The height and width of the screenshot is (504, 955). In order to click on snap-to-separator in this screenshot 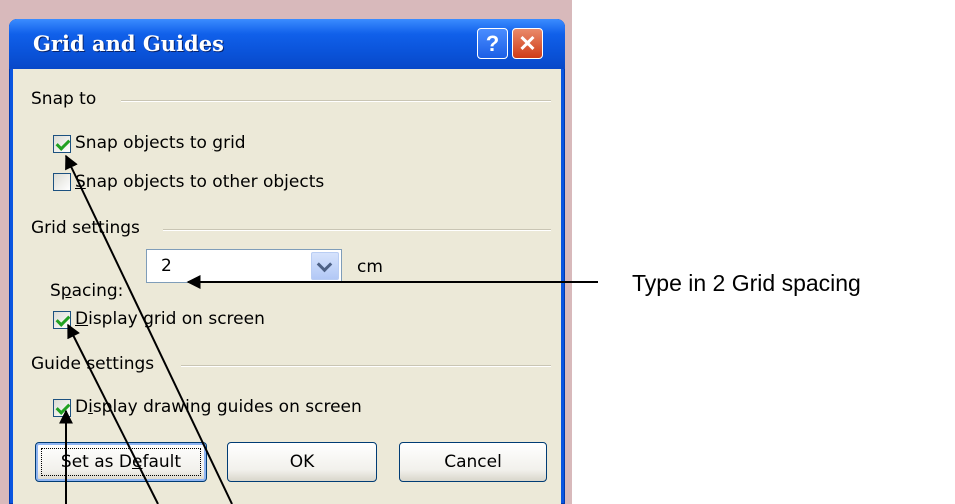, I will do `click(336, 101)`.